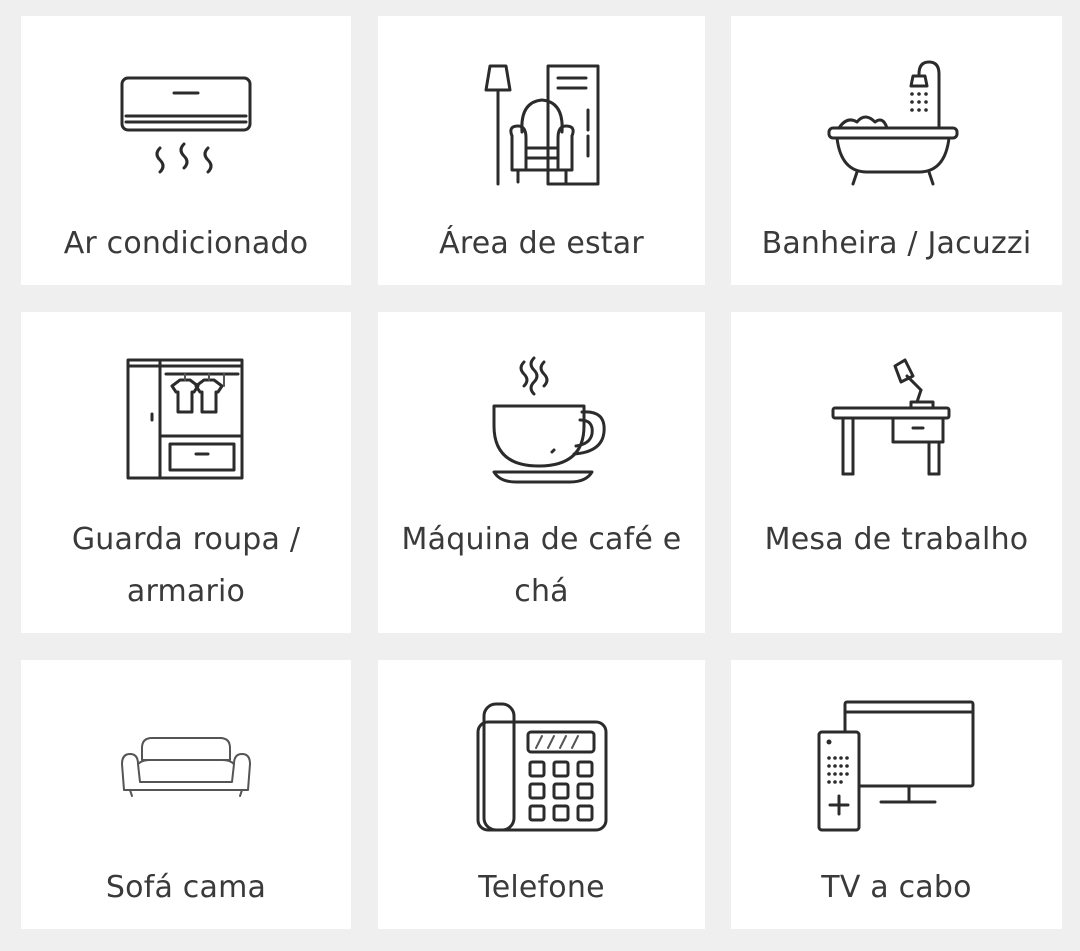 The image size is (1080, 951). Describe the element at coordinates (541, 773) in the screenshot. I see `telephone-icon` at that location.